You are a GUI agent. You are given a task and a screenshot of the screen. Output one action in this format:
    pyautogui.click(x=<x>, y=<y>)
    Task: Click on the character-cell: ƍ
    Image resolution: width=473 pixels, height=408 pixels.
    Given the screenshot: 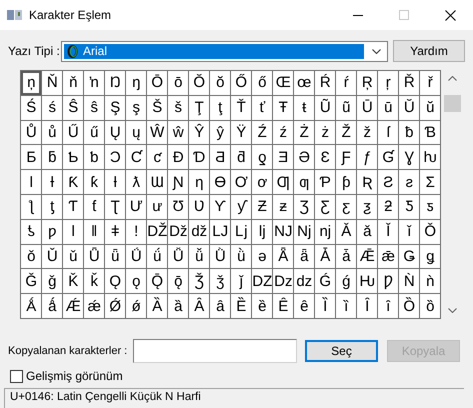 What is the action you would take?
    pyautogui.click(x=262, y=157)
    